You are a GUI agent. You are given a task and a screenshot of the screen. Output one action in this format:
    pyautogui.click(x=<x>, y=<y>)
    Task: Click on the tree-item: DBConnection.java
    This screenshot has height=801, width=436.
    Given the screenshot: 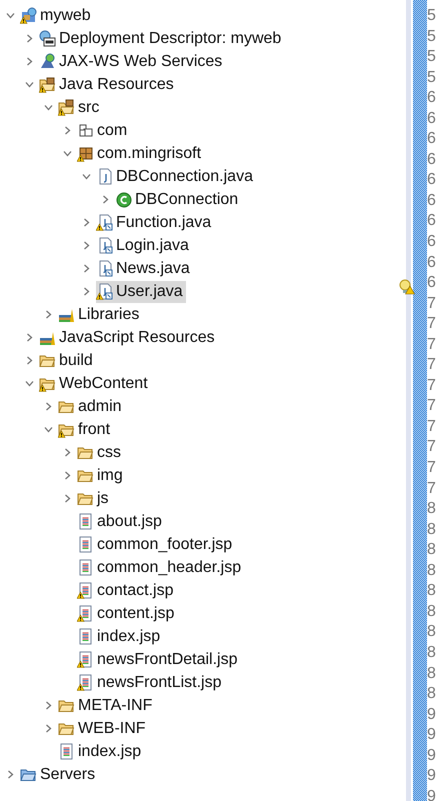 What is the action you would take?
    pyautogui.click(x=176, y=177)
    